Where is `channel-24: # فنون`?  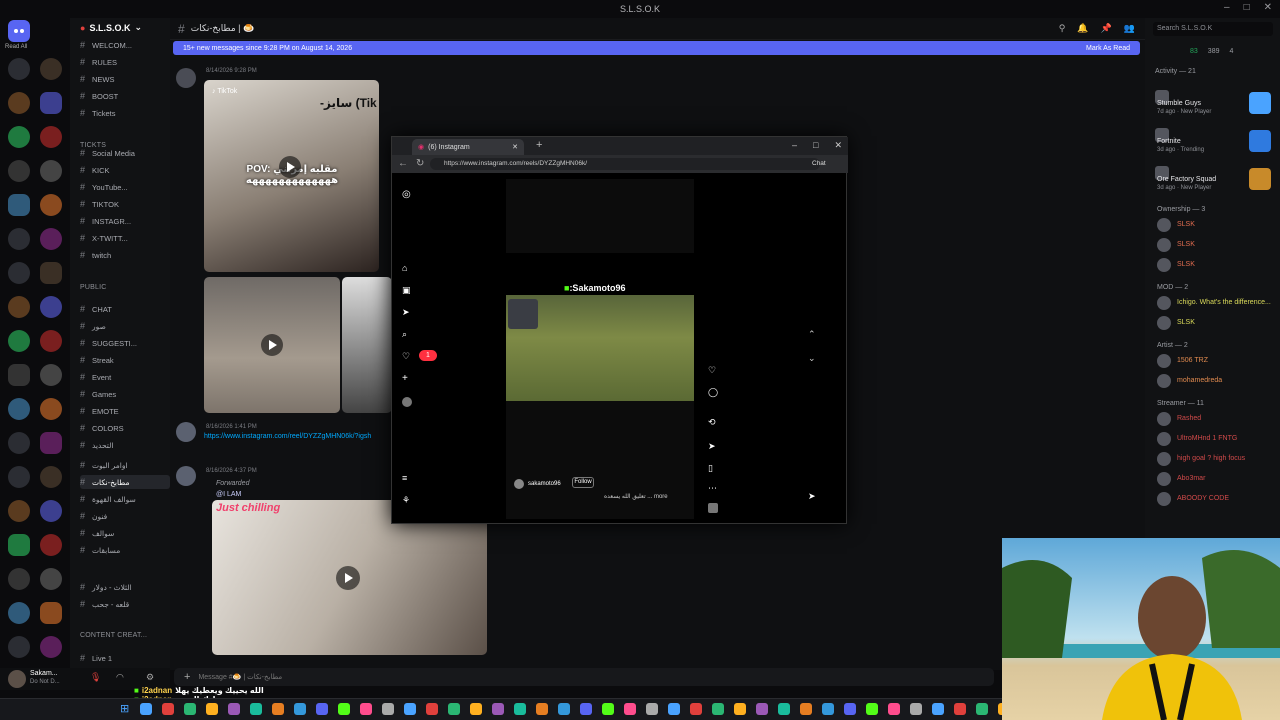
channel-24: # فنون is located at coordinates (125, 516).